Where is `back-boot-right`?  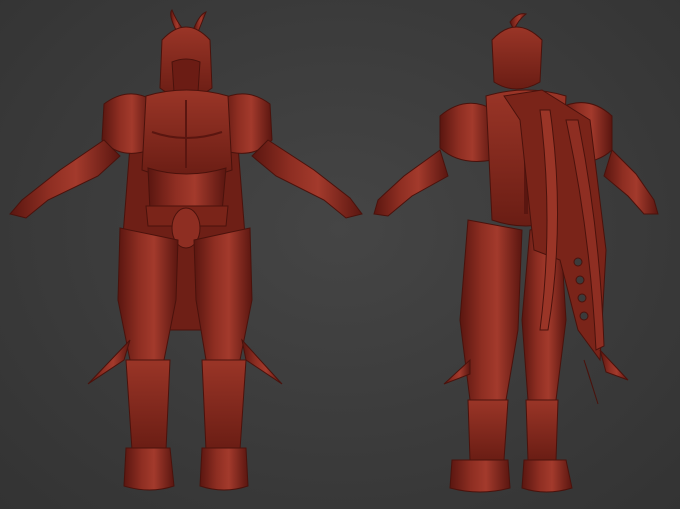
back-boot-right is located at coordinates (547, 476).